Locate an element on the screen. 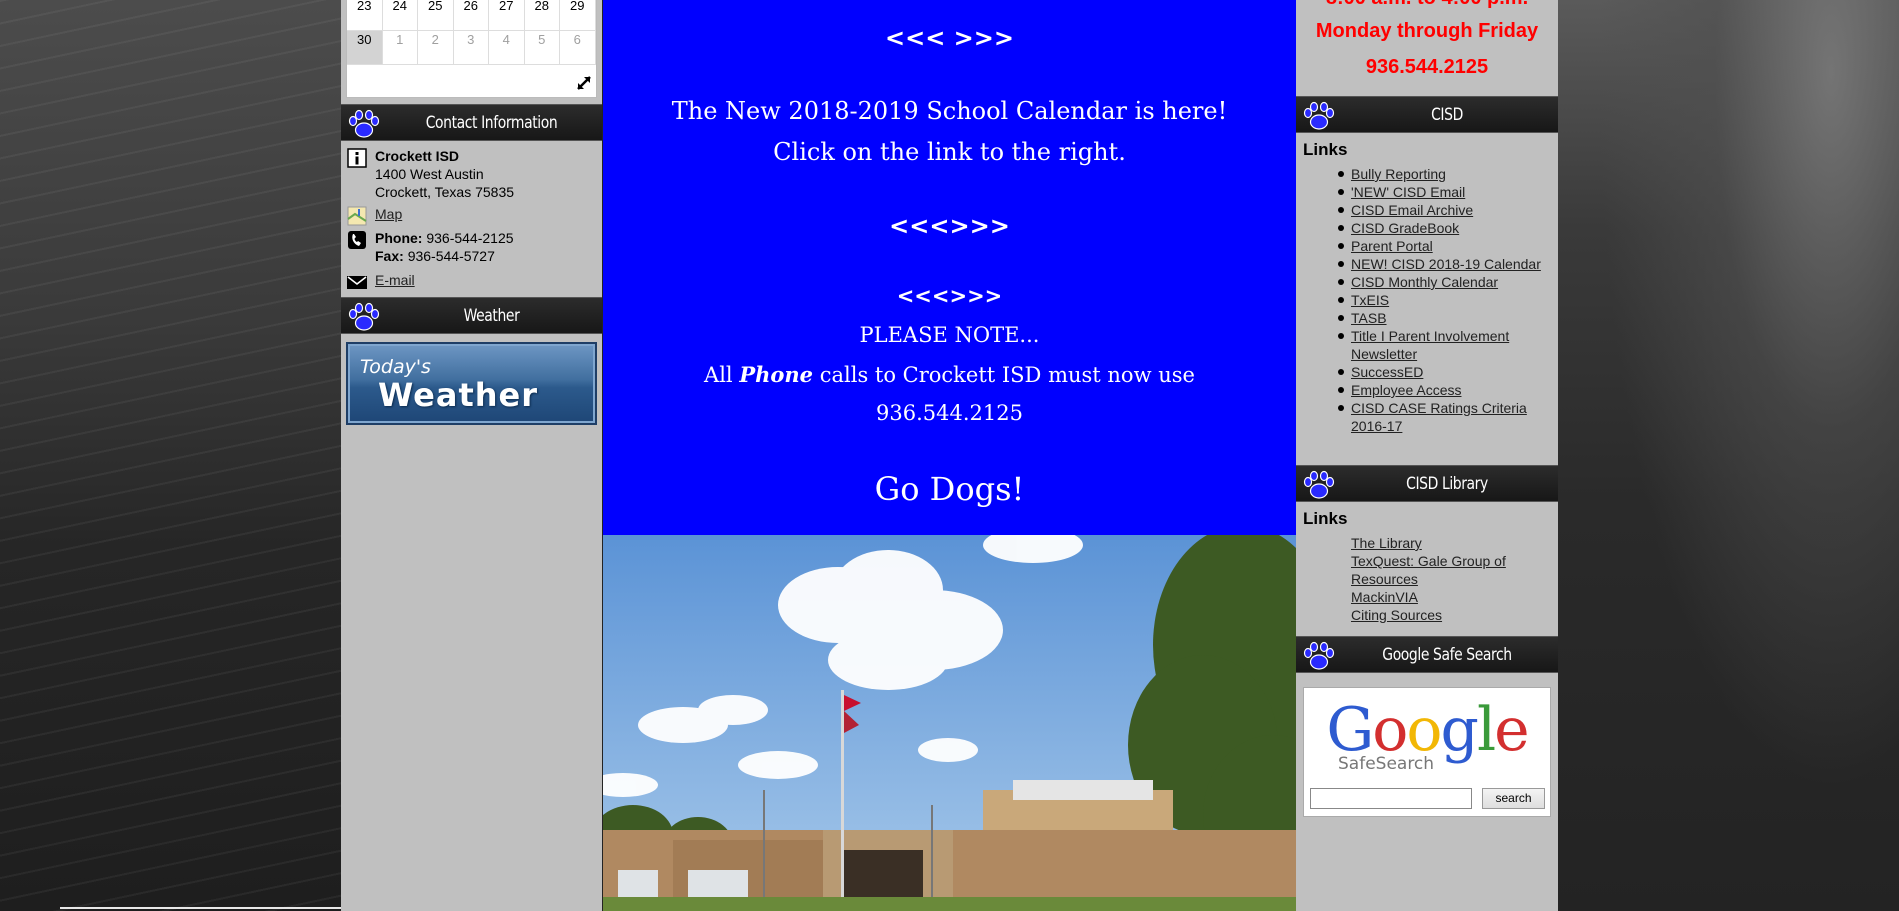 The height and width of the screenshot is (911, 1899). cisd-email-archive-link: CISD Email Archive is located at coordinates (1412, 210).